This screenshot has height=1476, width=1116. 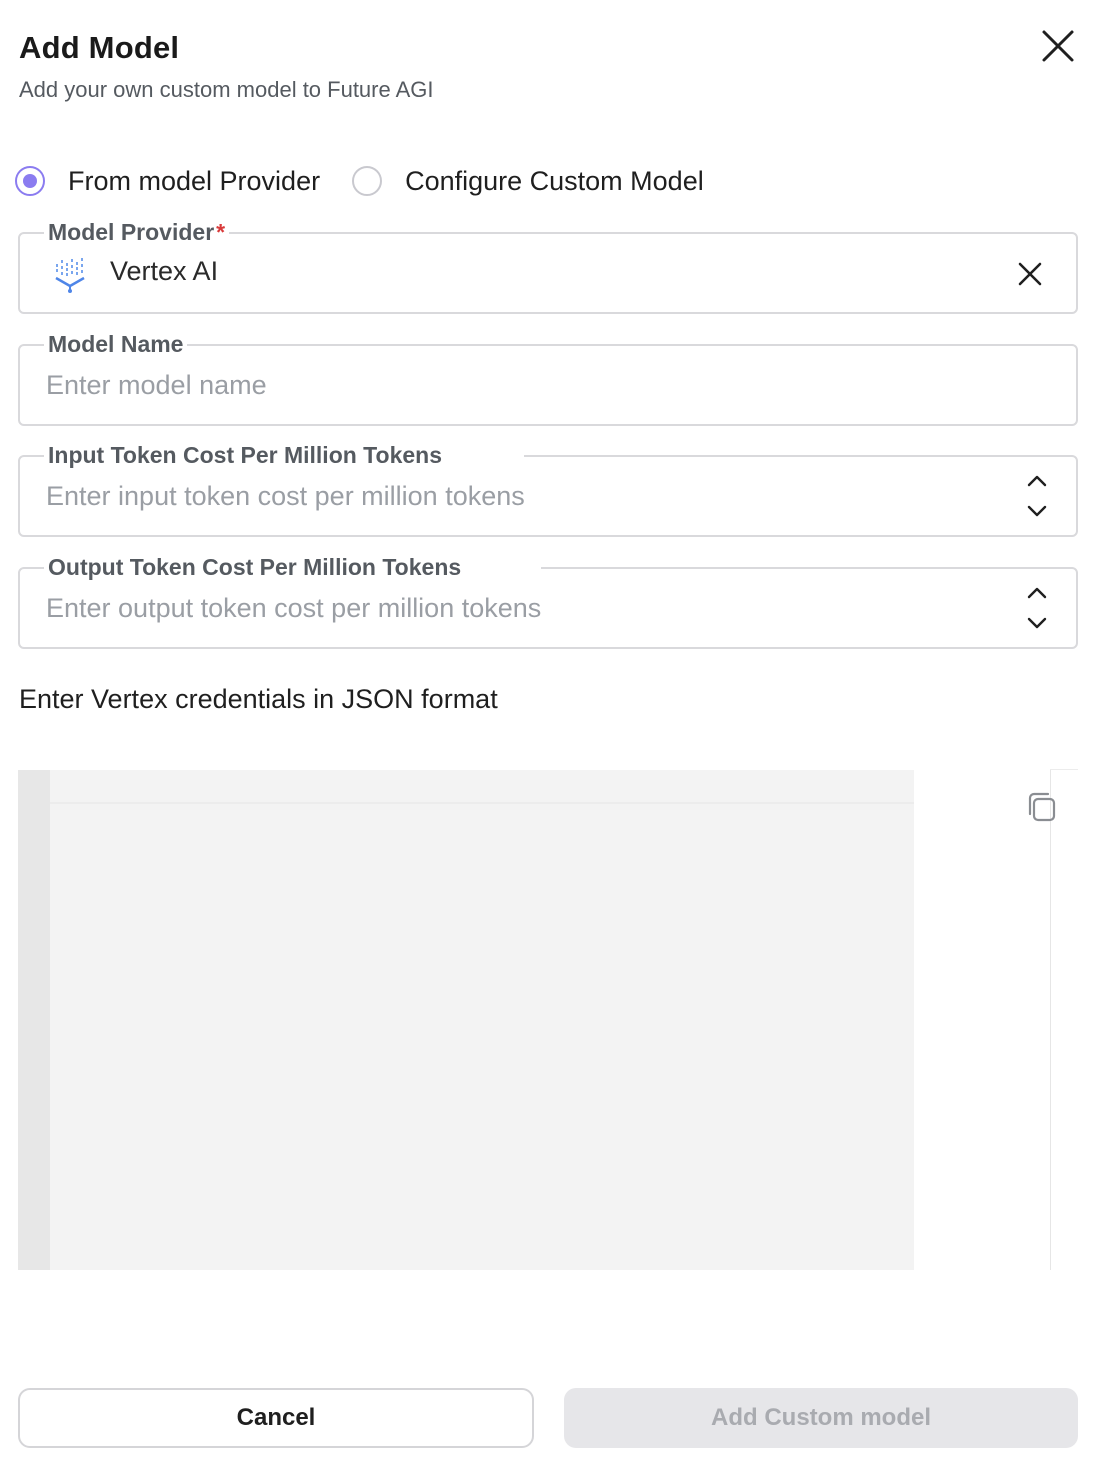 What do you see at coordinates (293, 567) in the screenshot?
I see `field-label: Output Token Cost Per Million Tokens` at bounding box center [293, 567].